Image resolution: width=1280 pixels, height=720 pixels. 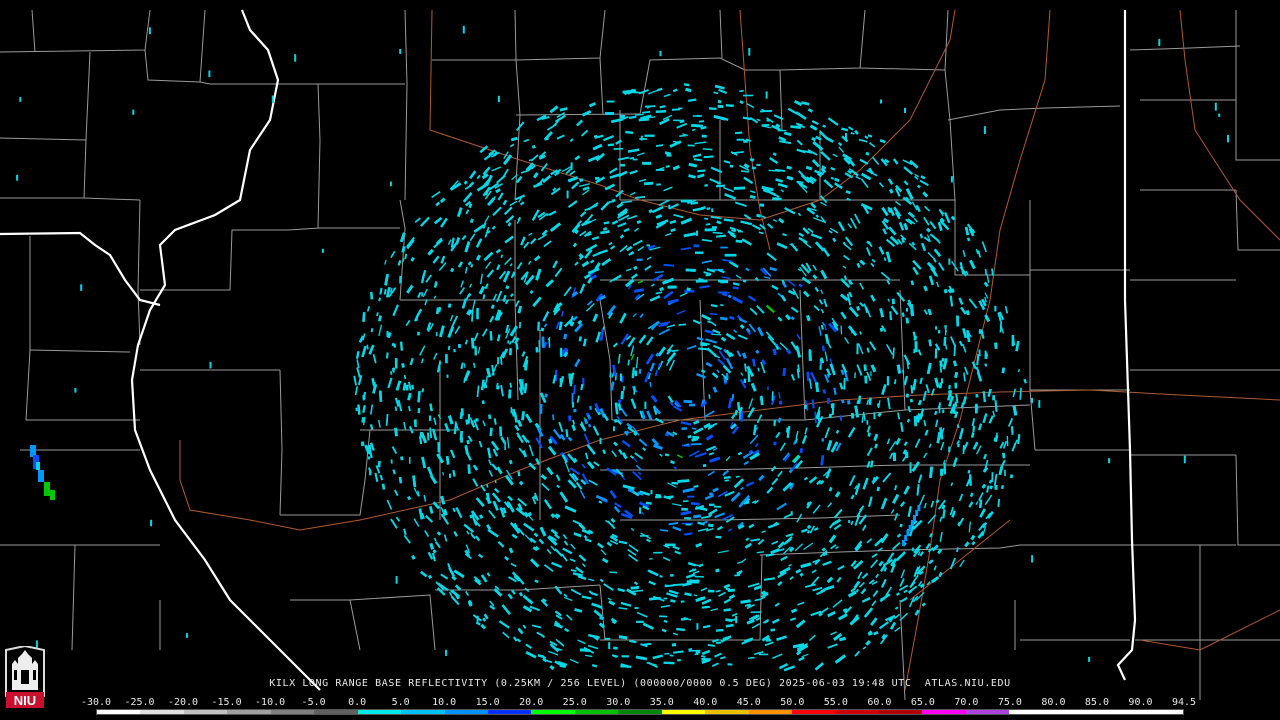 I want to click on timezone: UTC, so click(x=901, y=683).